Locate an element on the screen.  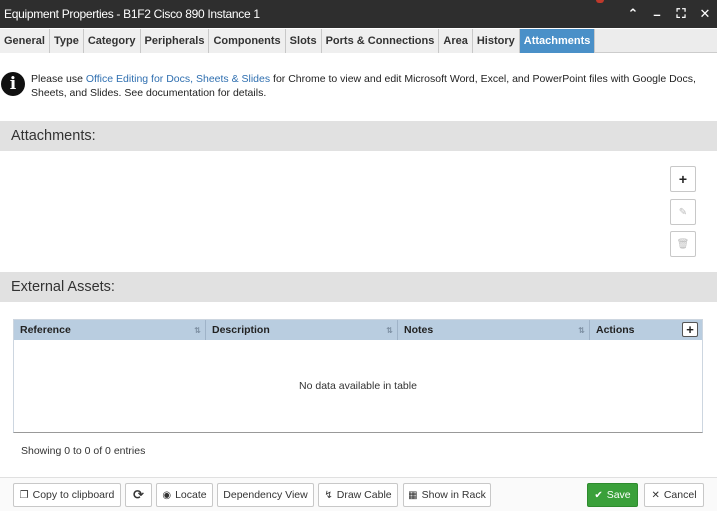
column-label: Actions is located at coordinates (615, 330).